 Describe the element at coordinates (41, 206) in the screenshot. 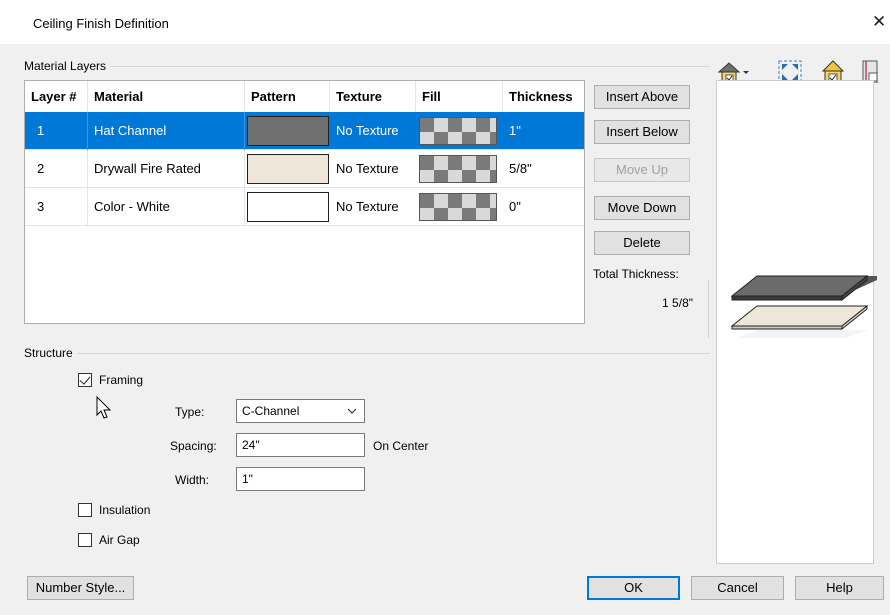

I see `layer-number: 3` at that location.